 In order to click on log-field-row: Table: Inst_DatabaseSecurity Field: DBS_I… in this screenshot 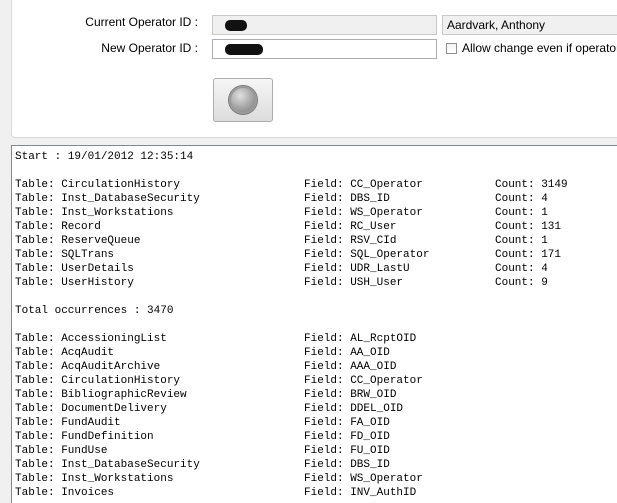, I will do `click(312, 465)`.